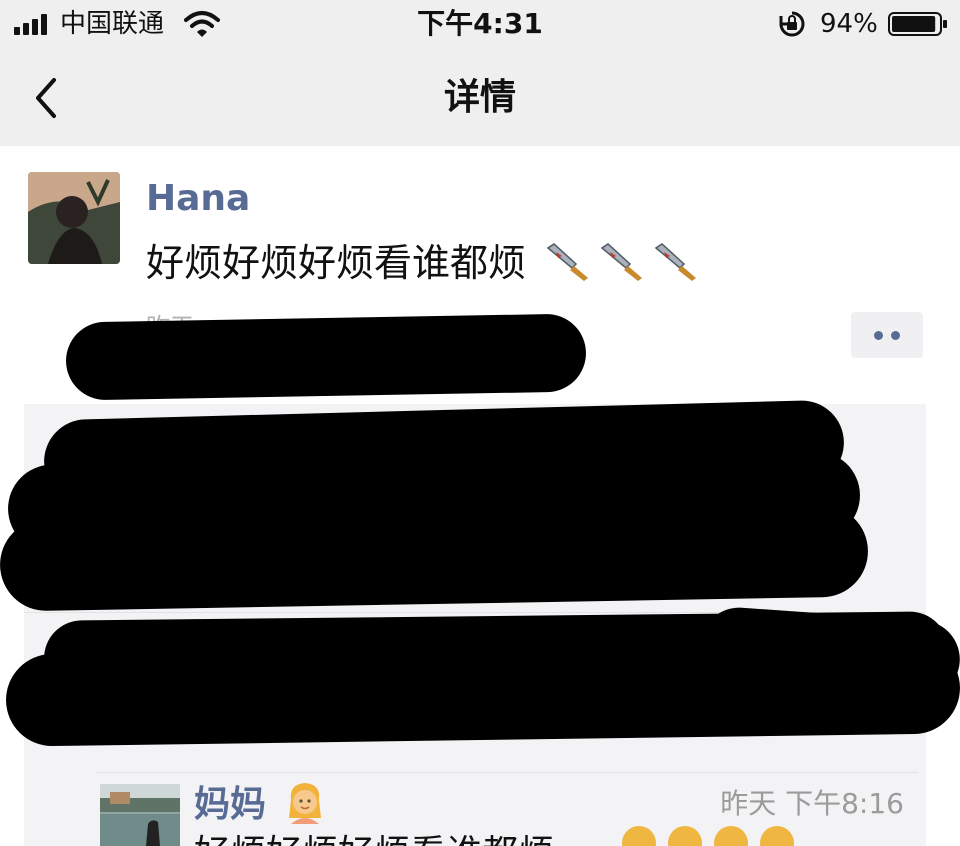  I want to click on post-content: 好烦好烦好烦看谁都烦, so click(423, 263).